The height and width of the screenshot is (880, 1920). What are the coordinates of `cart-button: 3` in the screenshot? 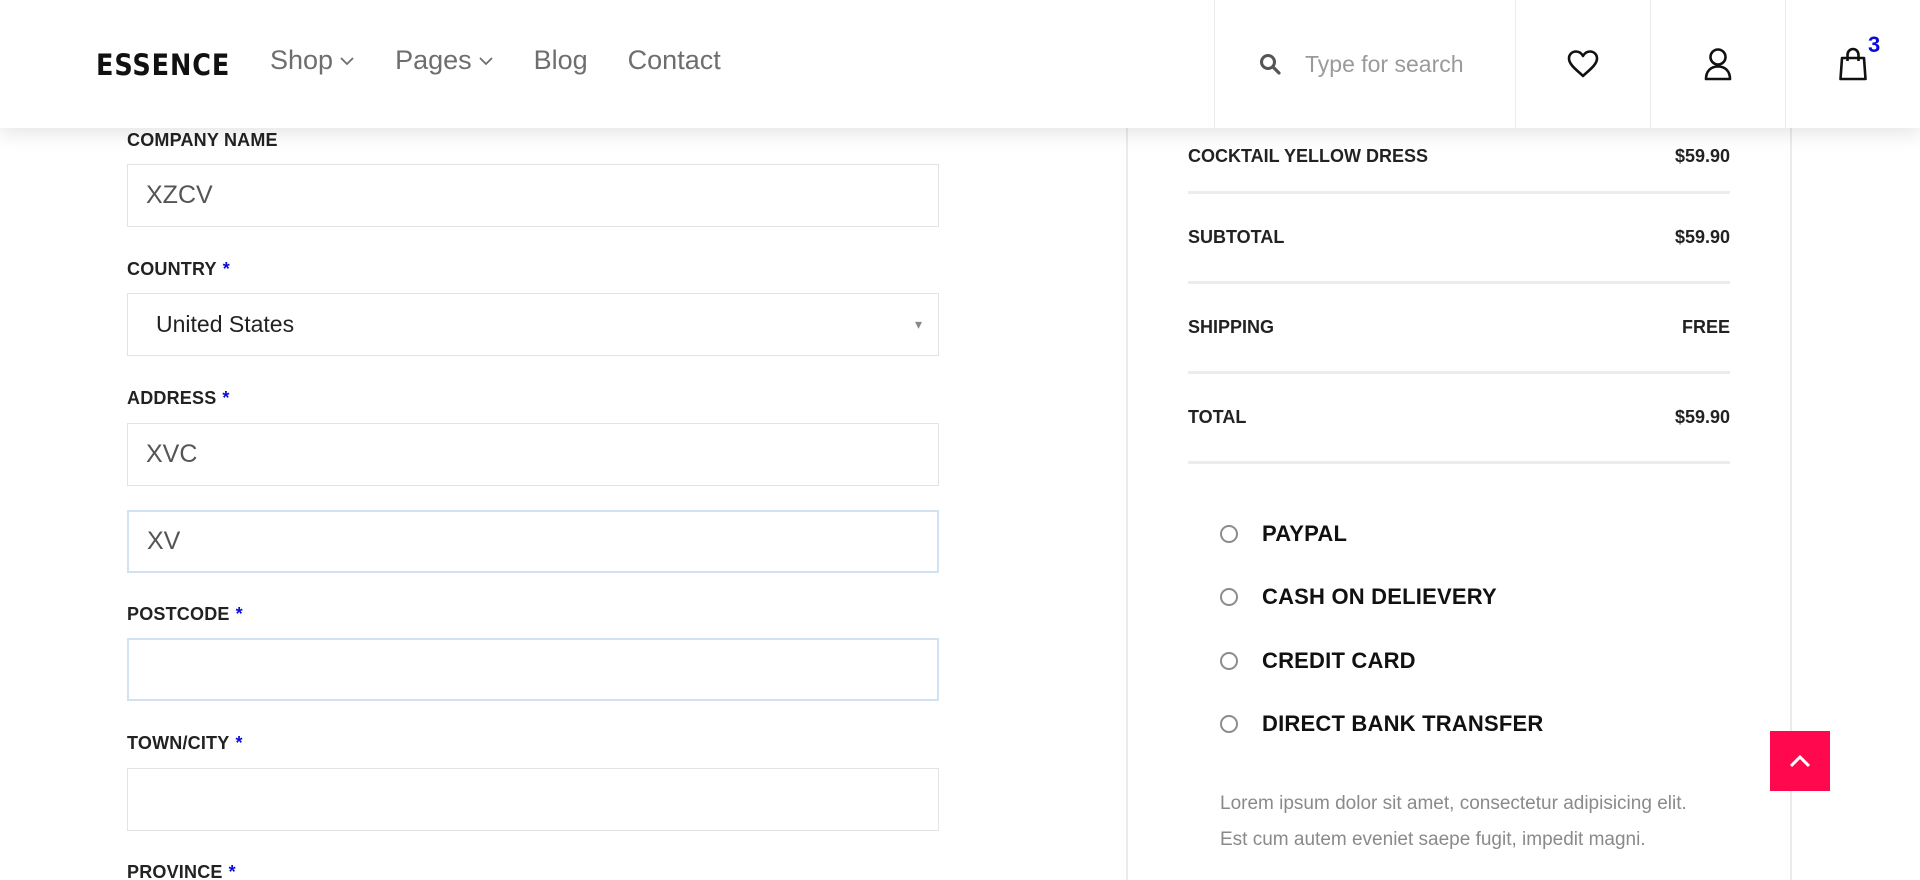 It's located at (1852, 64).